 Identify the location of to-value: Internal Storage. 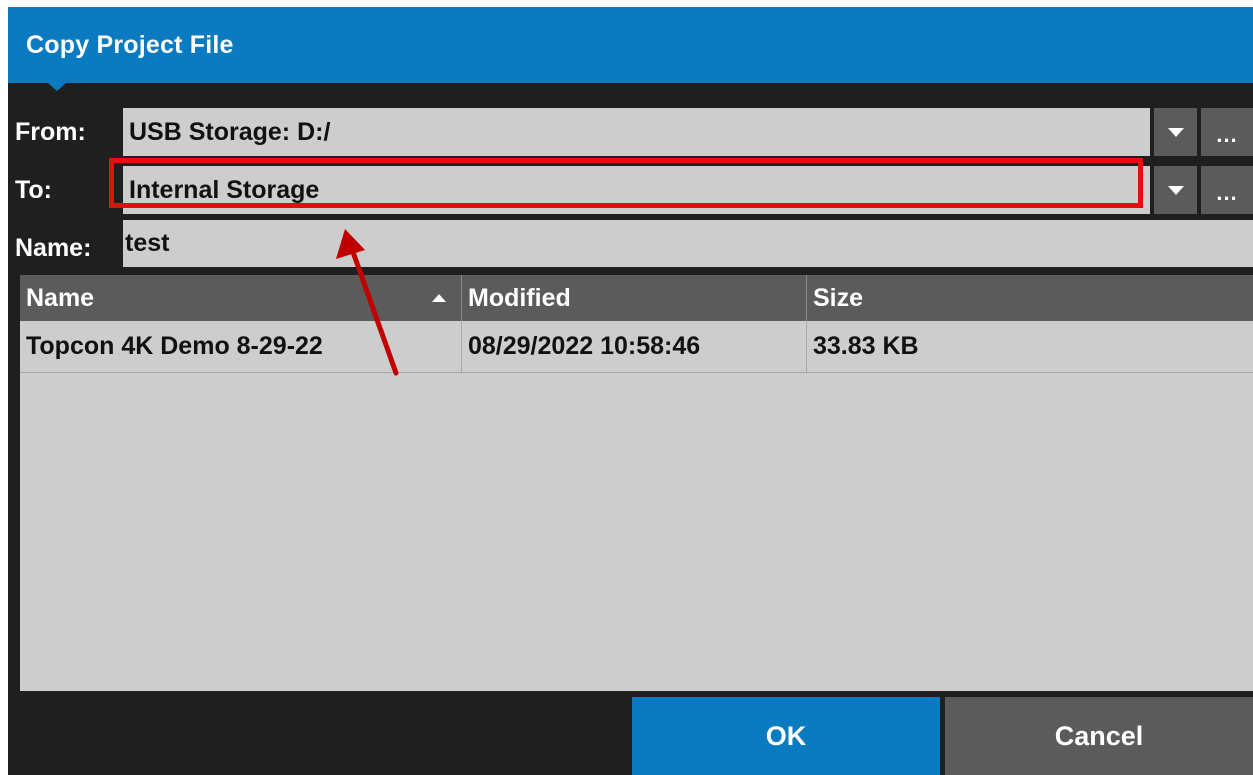
(224, 189).